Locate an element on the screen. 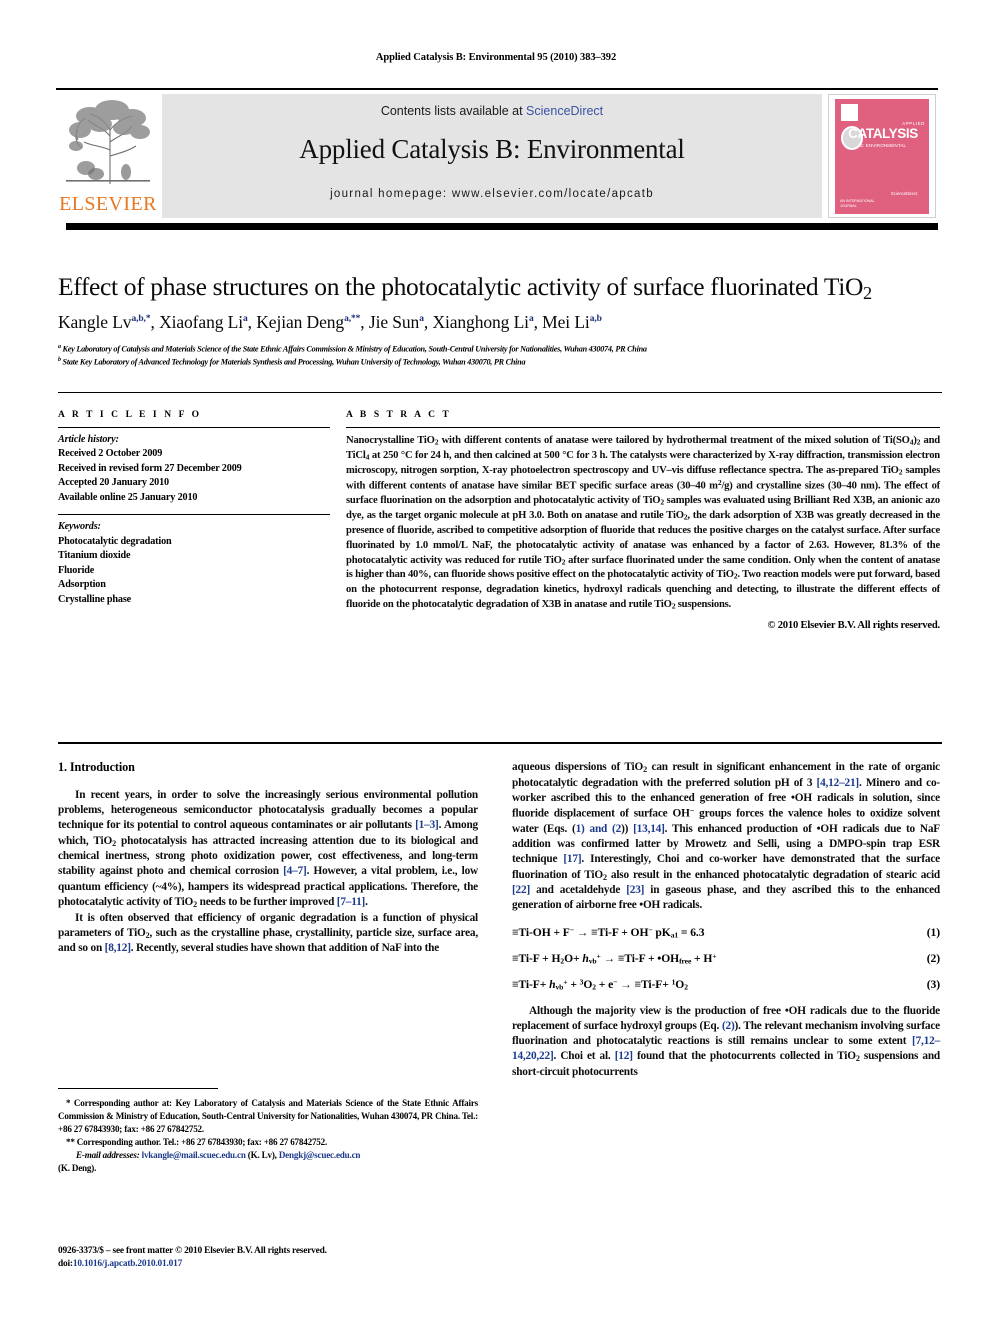  author-name: Mei Li is located at coordinates (566, 322).